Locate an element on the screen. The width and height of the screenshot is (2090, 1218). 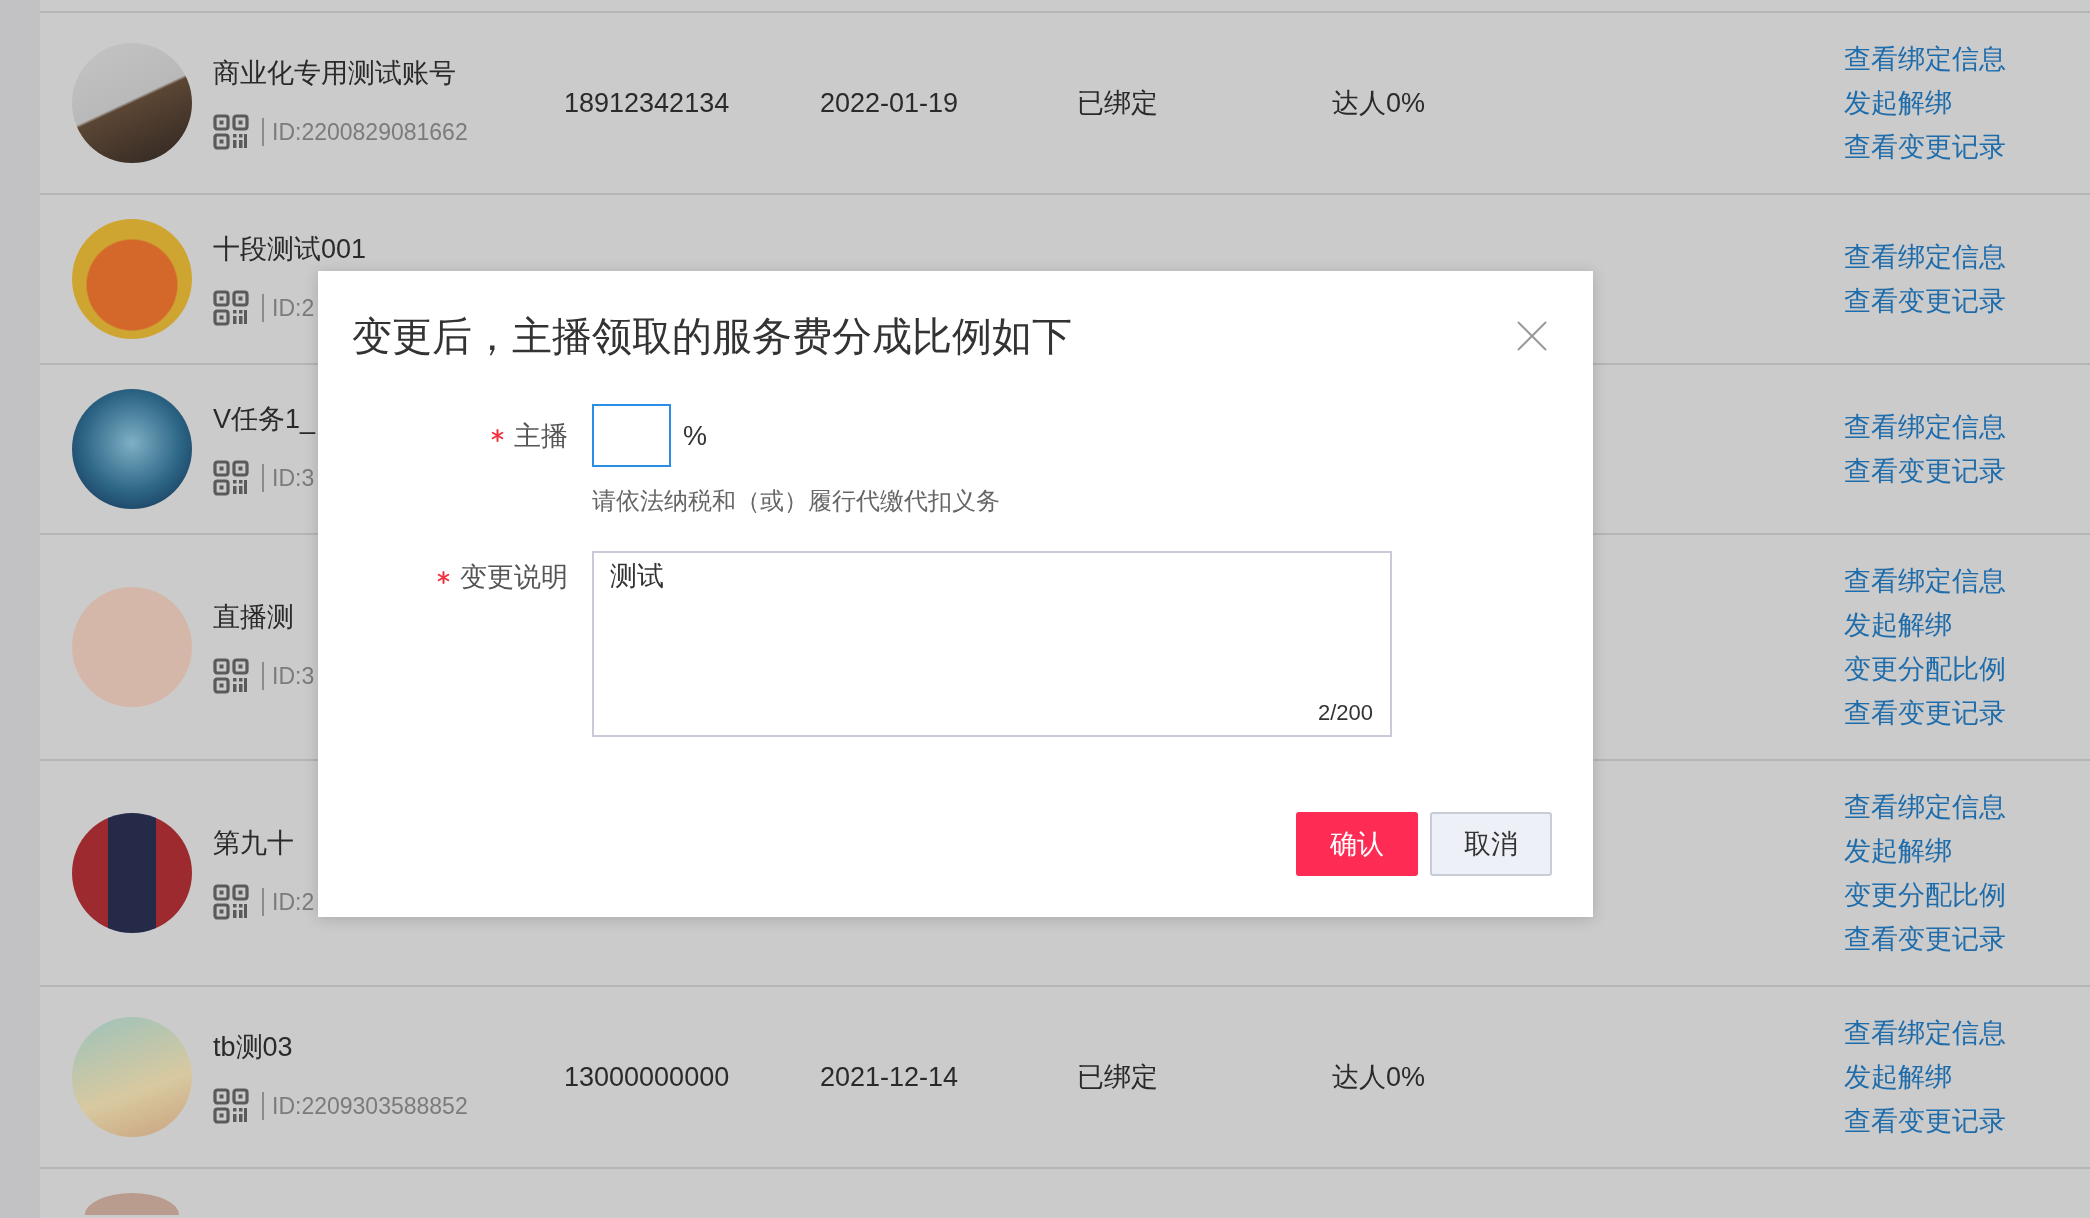
percent-input is located at coordinates (631, 435).